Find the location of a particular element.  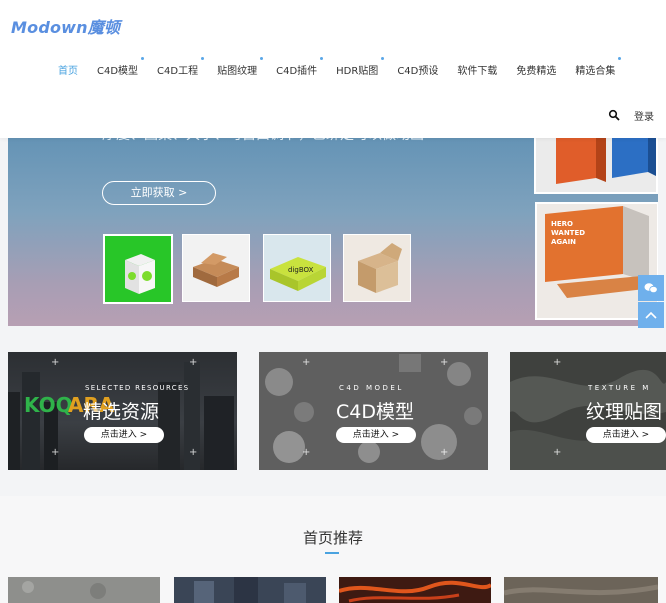

card-title: 精选资源 is located at coordinates (121, 412).